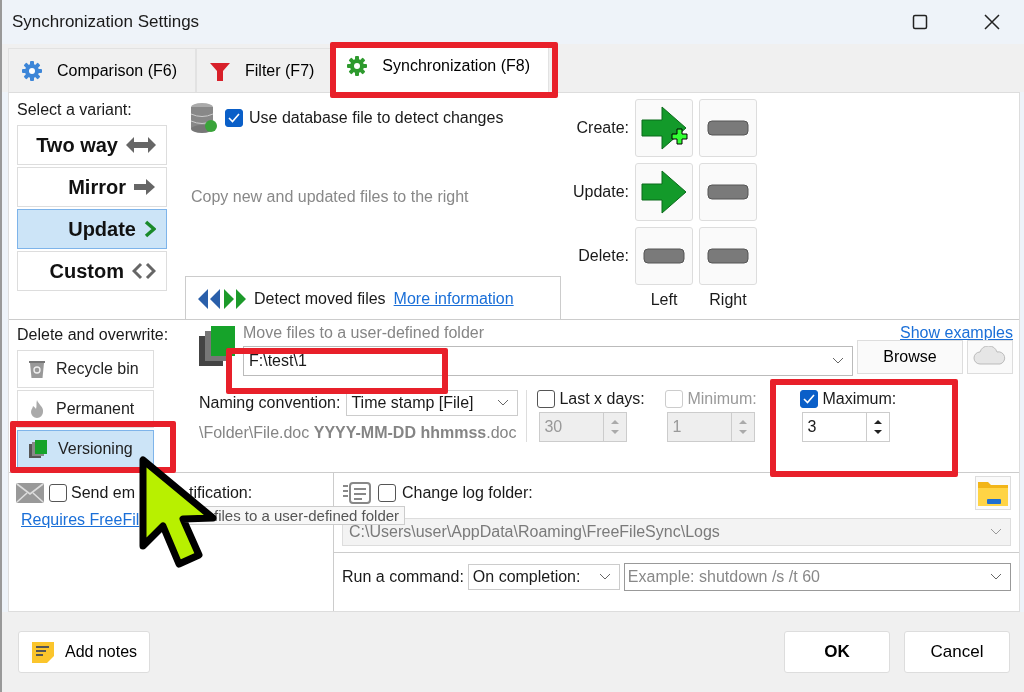  Describe the element at coordinates (84, 652) in the screenshot. I see `add-notes-button: Add notes` at that location.